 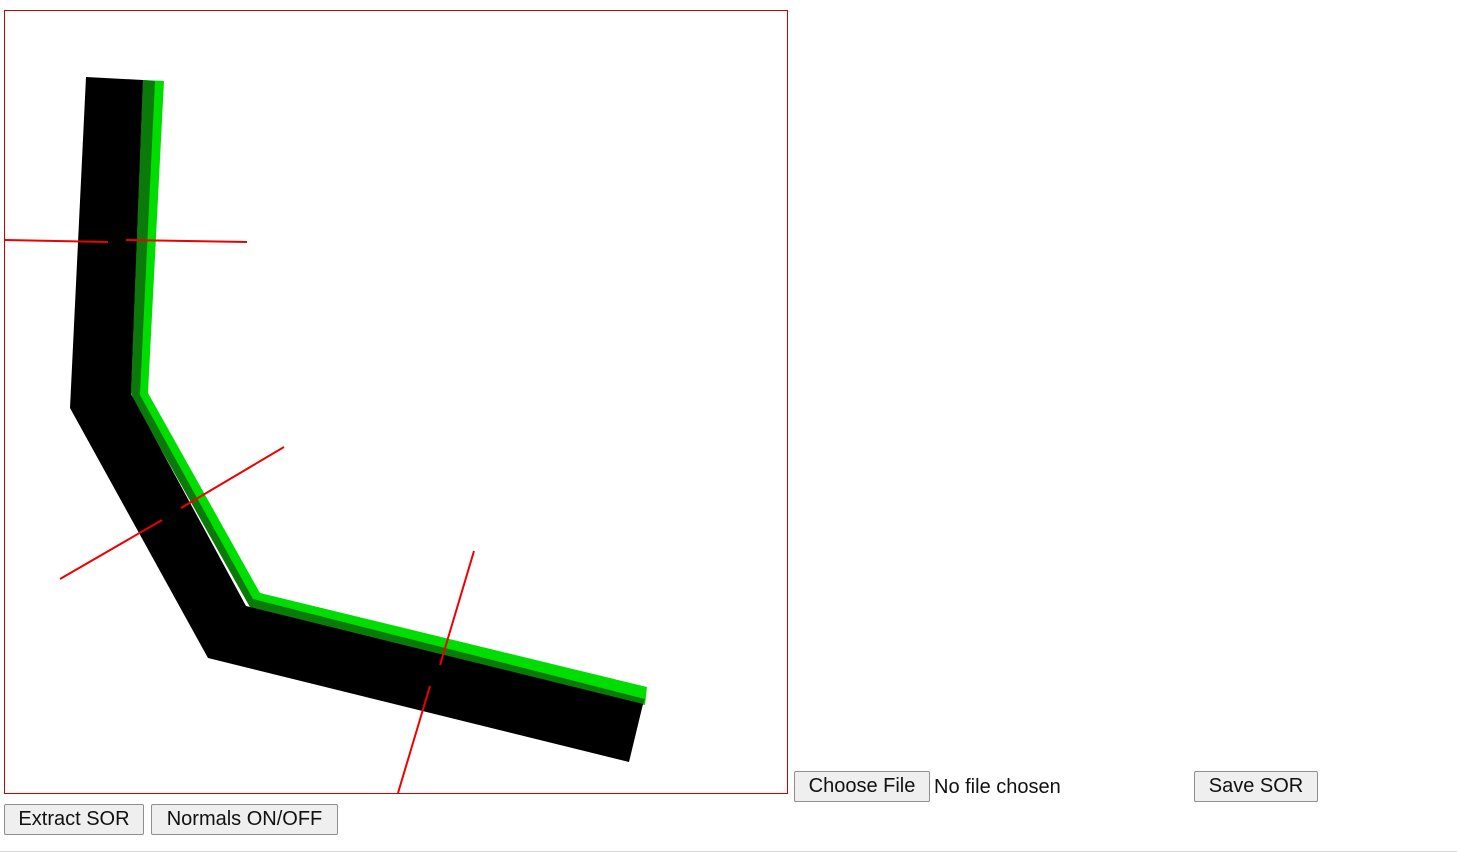 What do you see at coordinates (728, 851) in the screenshot?
I see `divider` at bounding box center [728, 851].